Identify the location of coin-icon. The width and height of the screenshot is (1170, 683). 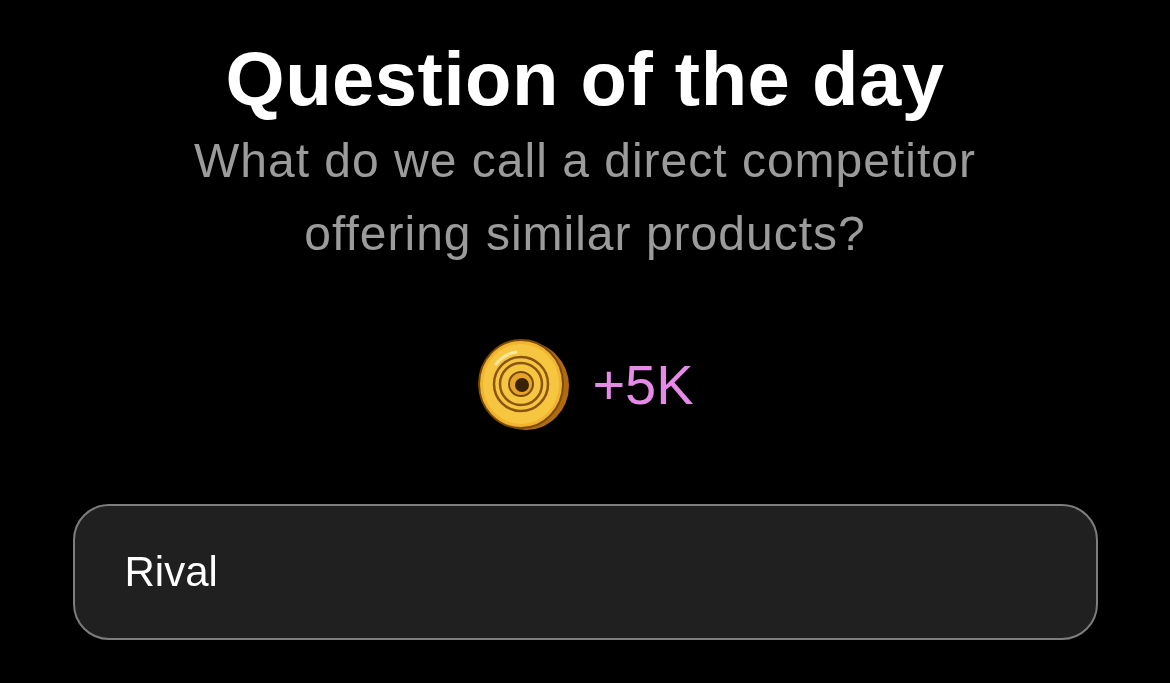
(523, 385).